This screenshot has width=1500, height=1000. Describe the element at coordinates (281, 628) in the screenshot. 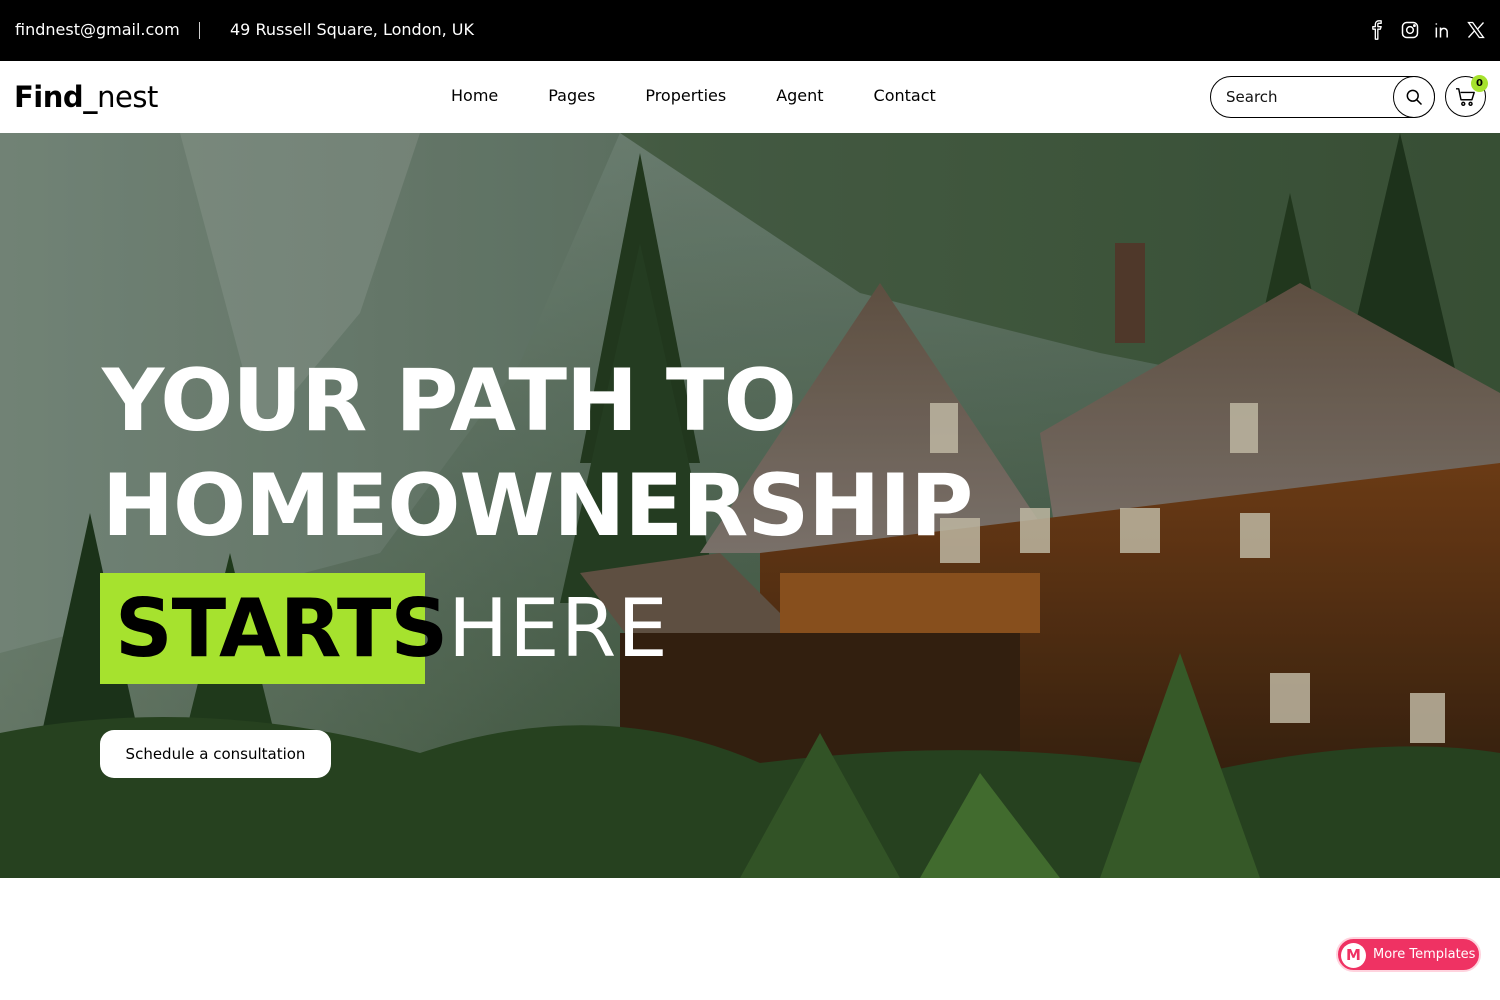

I see `hero-highlight-text: STARTS` at that location.